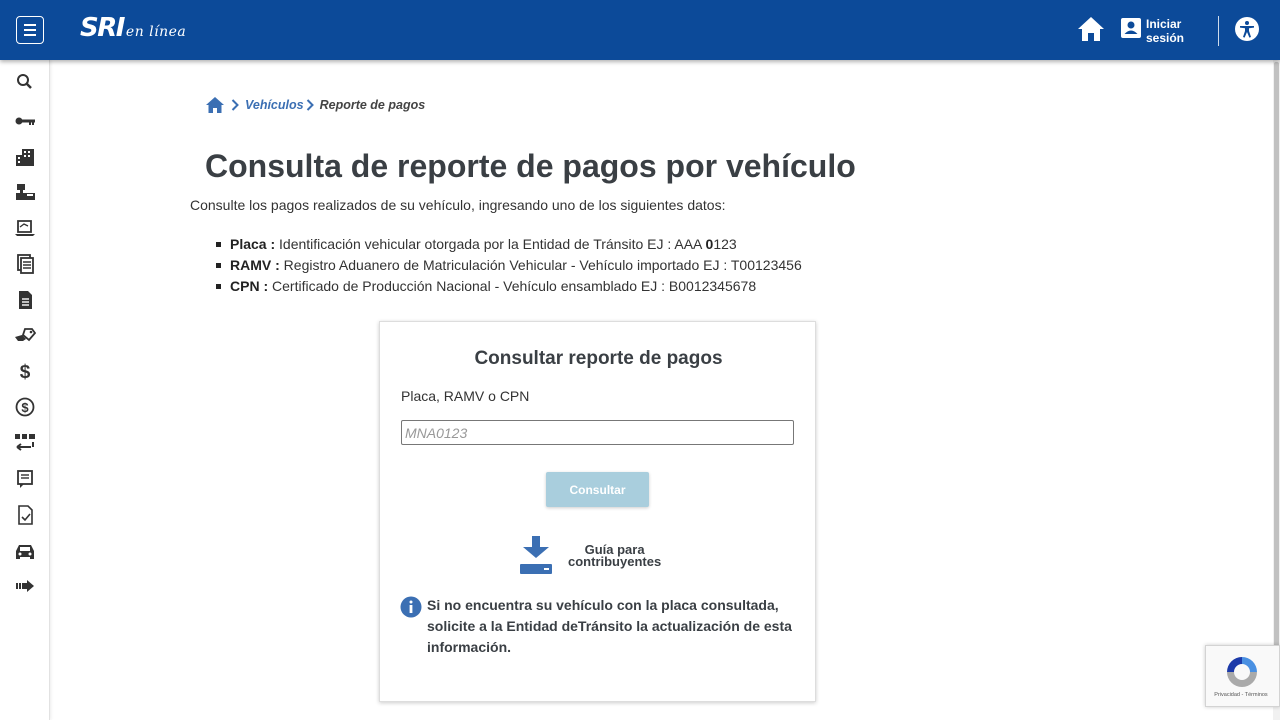 This screenshot has height=720, width=1280. What do you see at coordinates (1165, 38) in the screenshot?
I see `login-line2: sesión` at bounding box center [1165, 38].